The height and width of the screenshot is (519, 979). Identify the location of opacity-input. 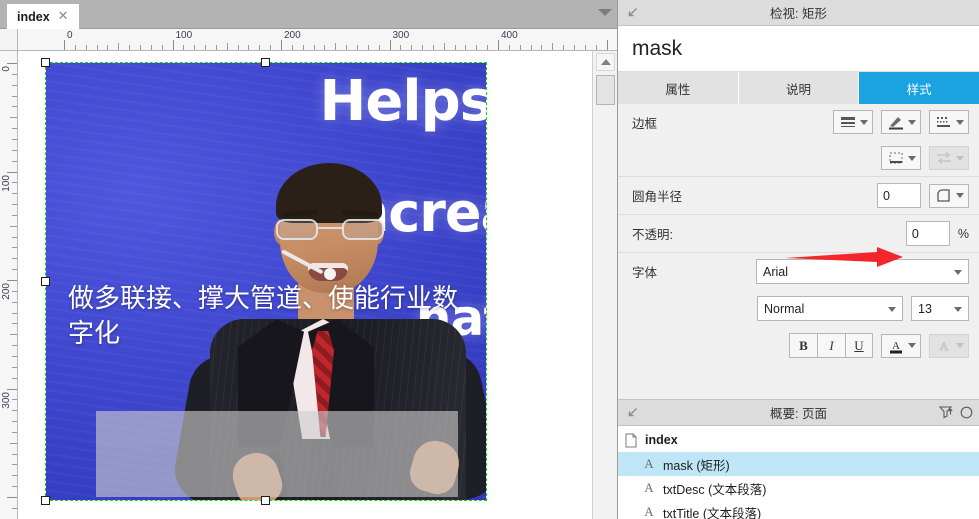
(927, 233).